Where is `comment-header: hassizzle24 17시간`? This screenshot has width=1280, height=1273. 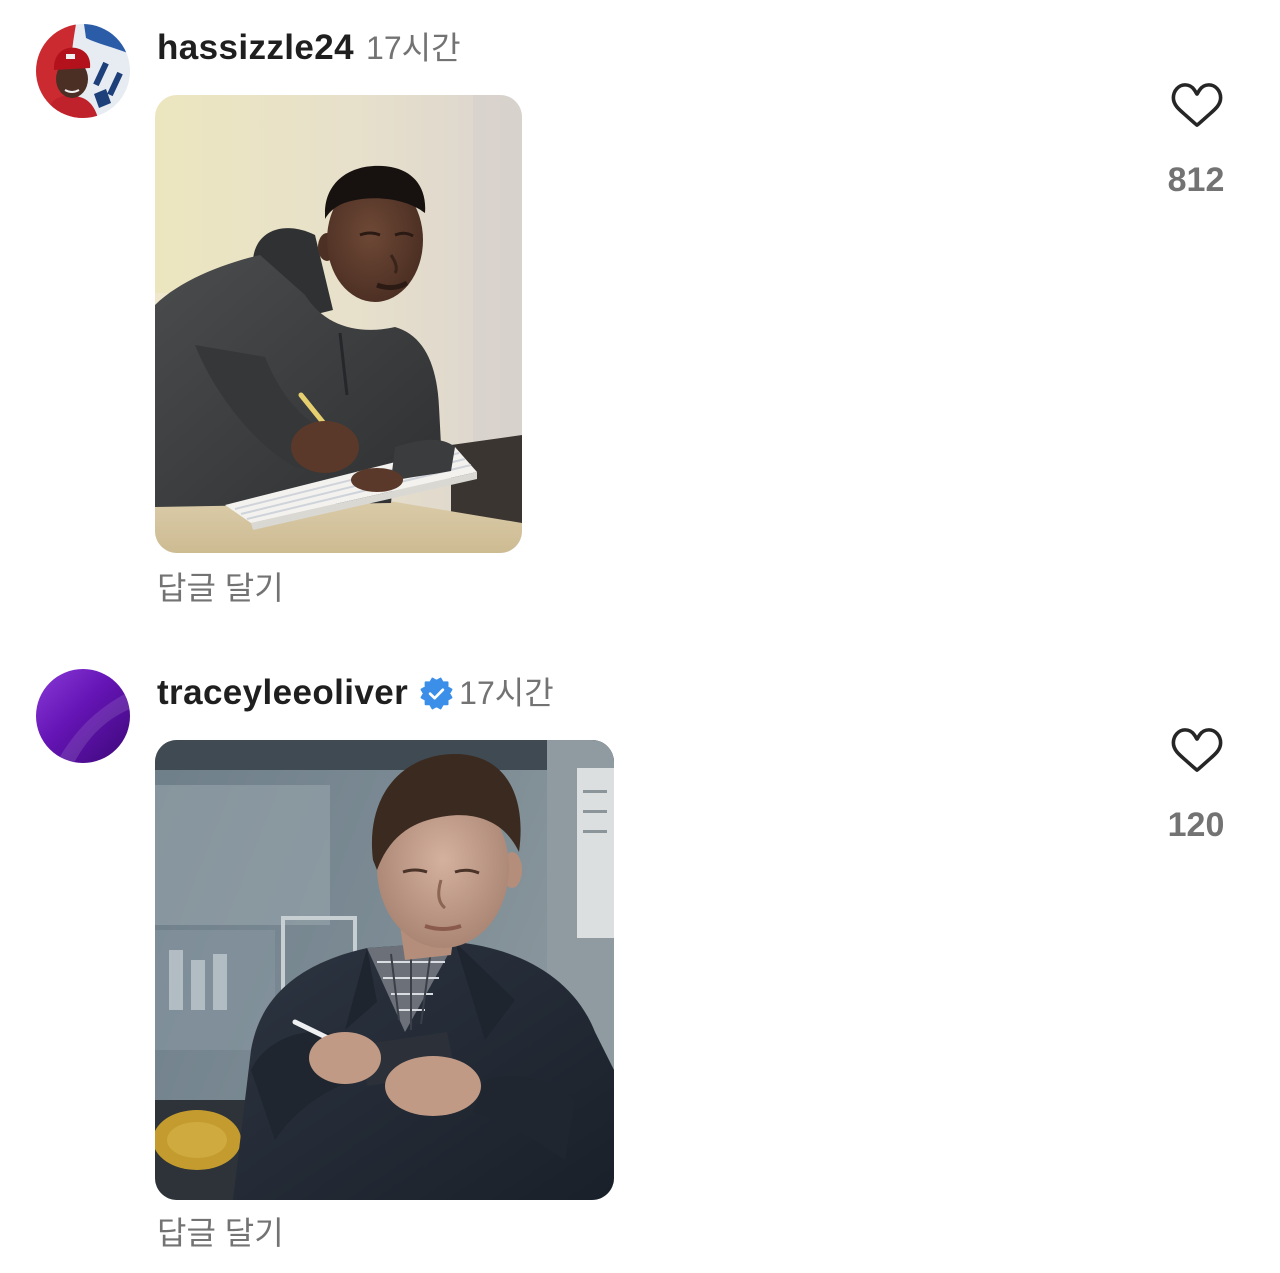
comment-header: hassizzle24 17시간 is located at coordinates (309, 48).